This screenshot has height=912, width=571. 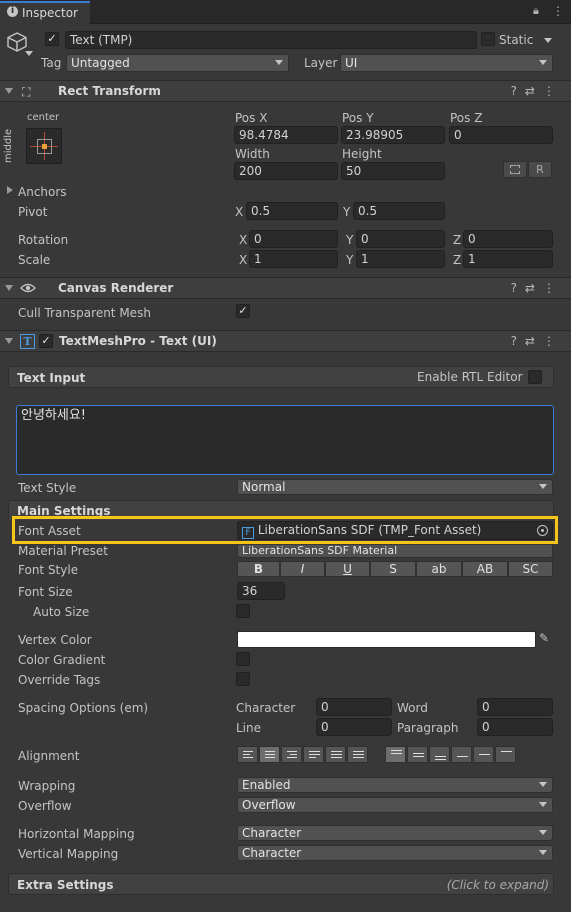 I want to click on component-title: Canvas Renderer, so click(x=116, y=288).